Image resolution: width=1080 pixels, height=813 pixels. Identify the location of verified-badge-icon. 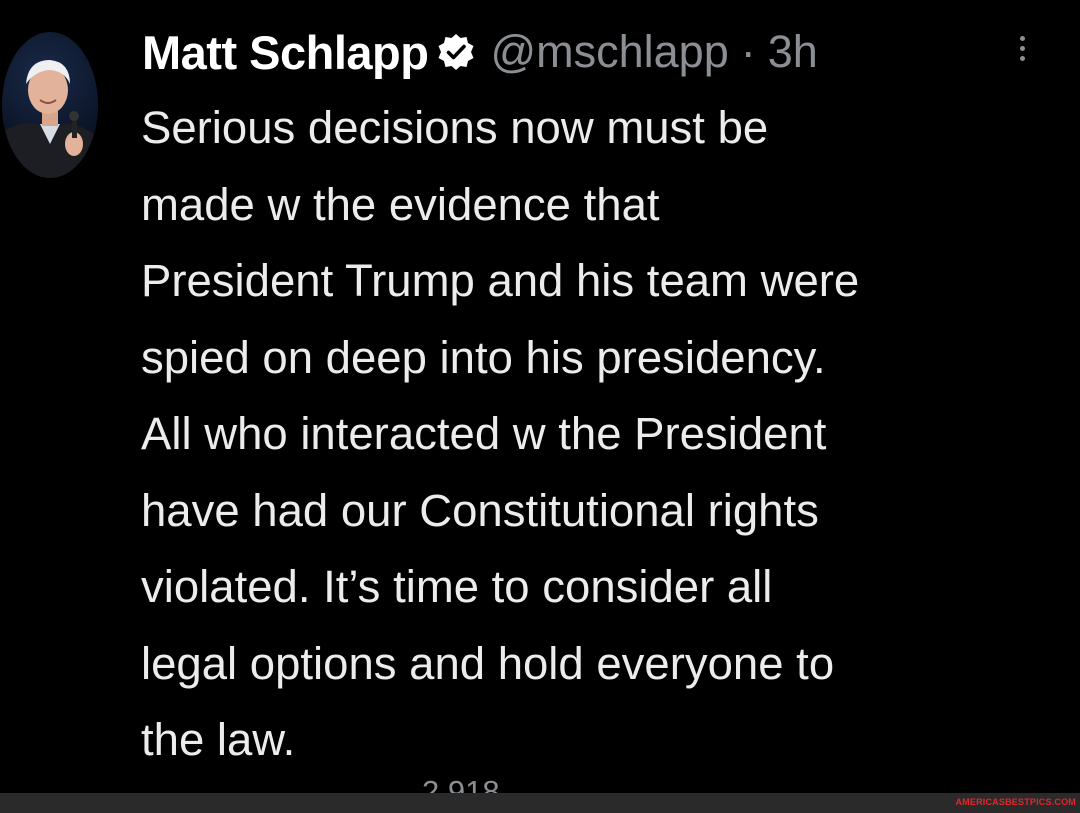
(456, 52).